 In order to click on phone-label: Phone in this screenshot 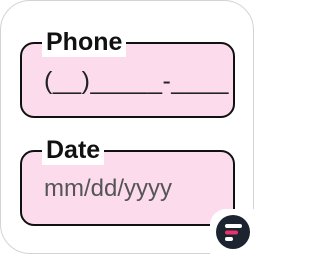, I will do `click(84, 42)`.